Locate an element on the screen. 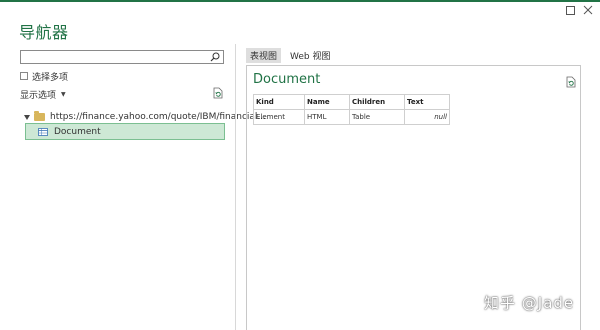 Image resolution: width=600 pixels, height=330 pixels. search-icon is located at coordinates (215, 57).